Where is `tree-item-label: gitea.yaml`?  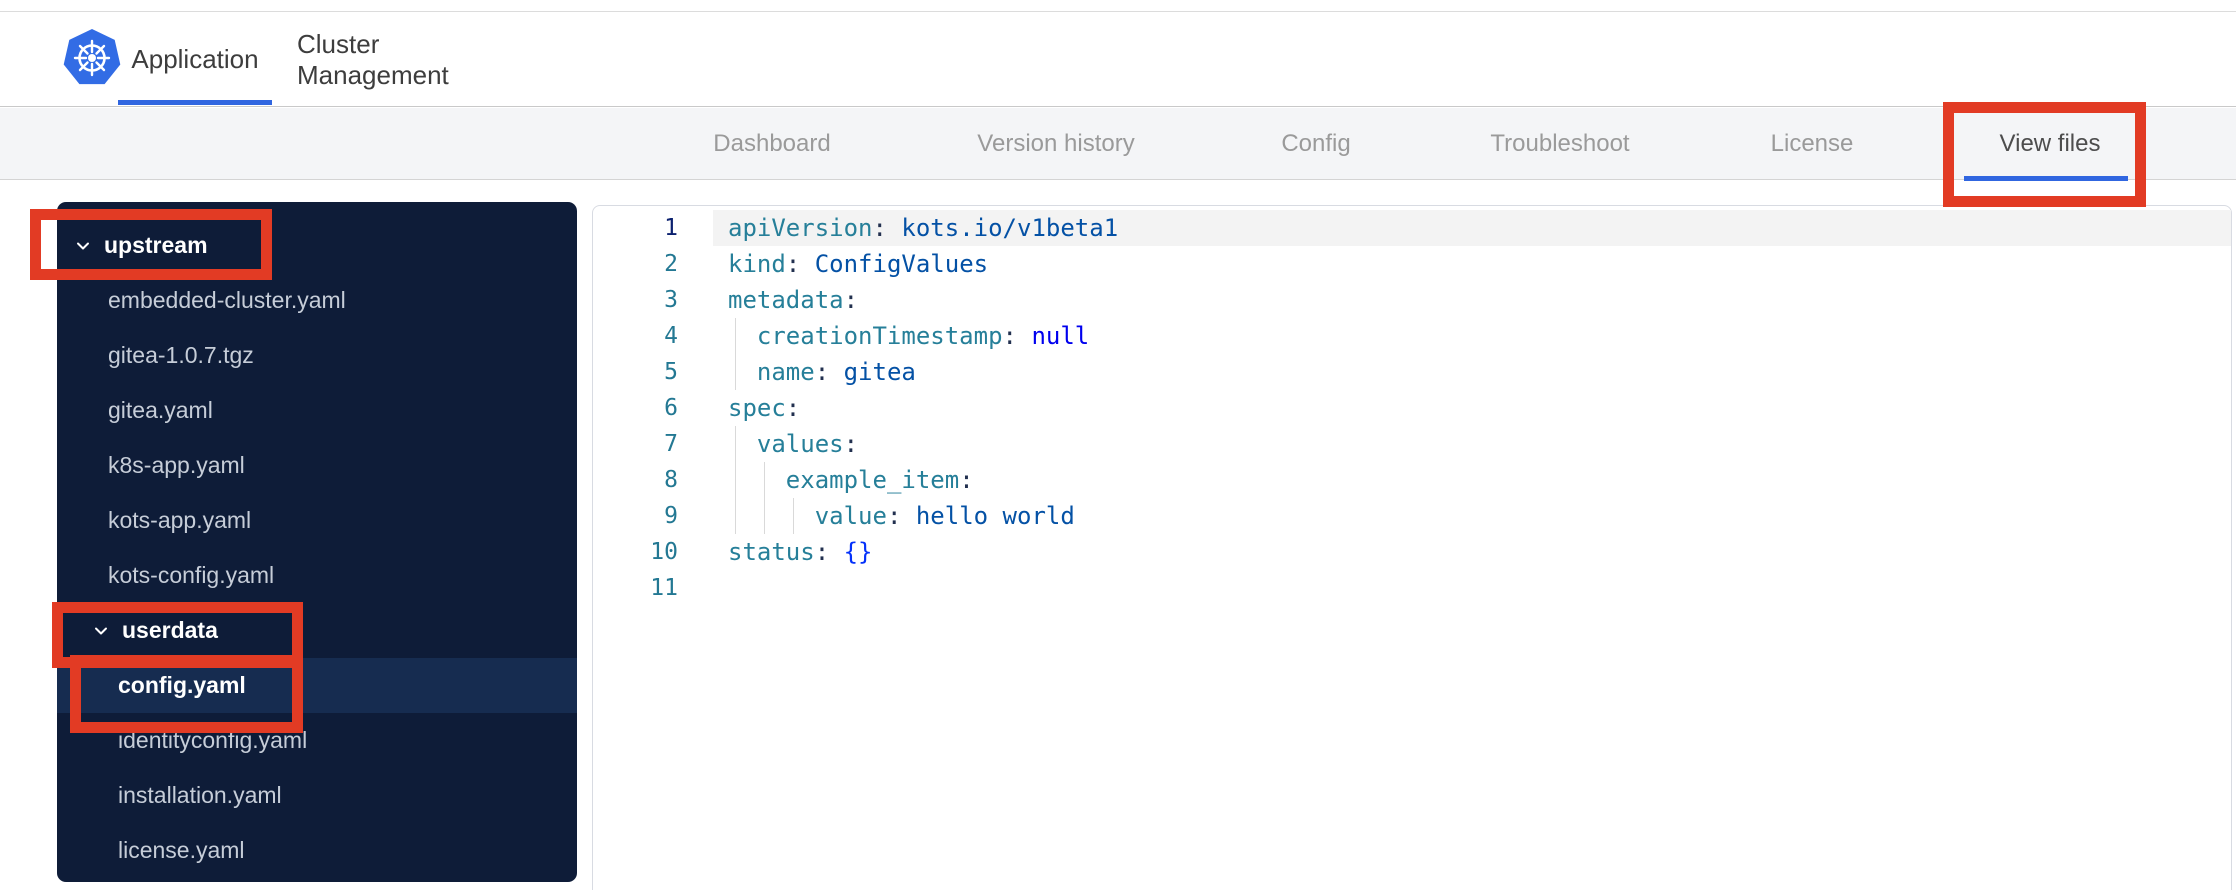 tree-item-label: gitea.yaml is located at coordinates (160, 410).